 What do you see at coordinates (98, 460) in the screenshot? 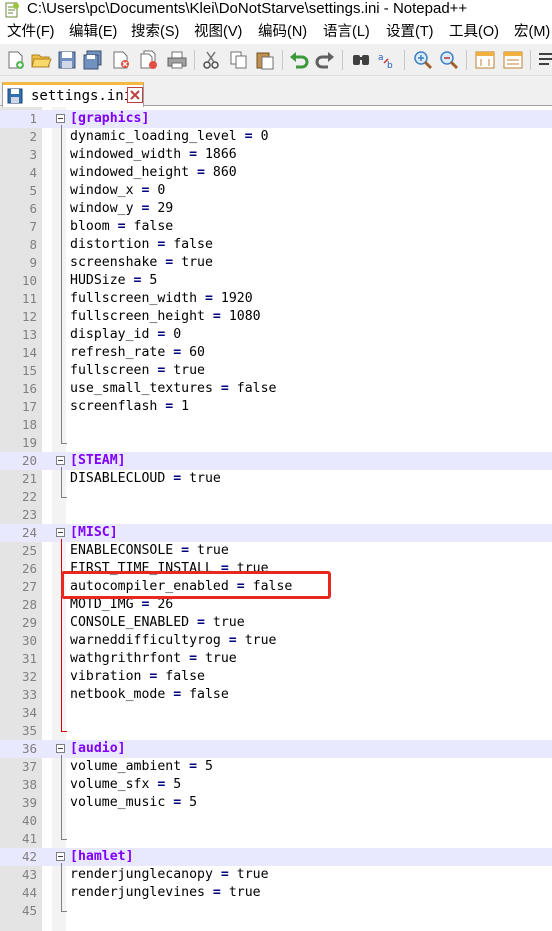
I see `section-name: [STEAM]` at bounding box center [98, 460].